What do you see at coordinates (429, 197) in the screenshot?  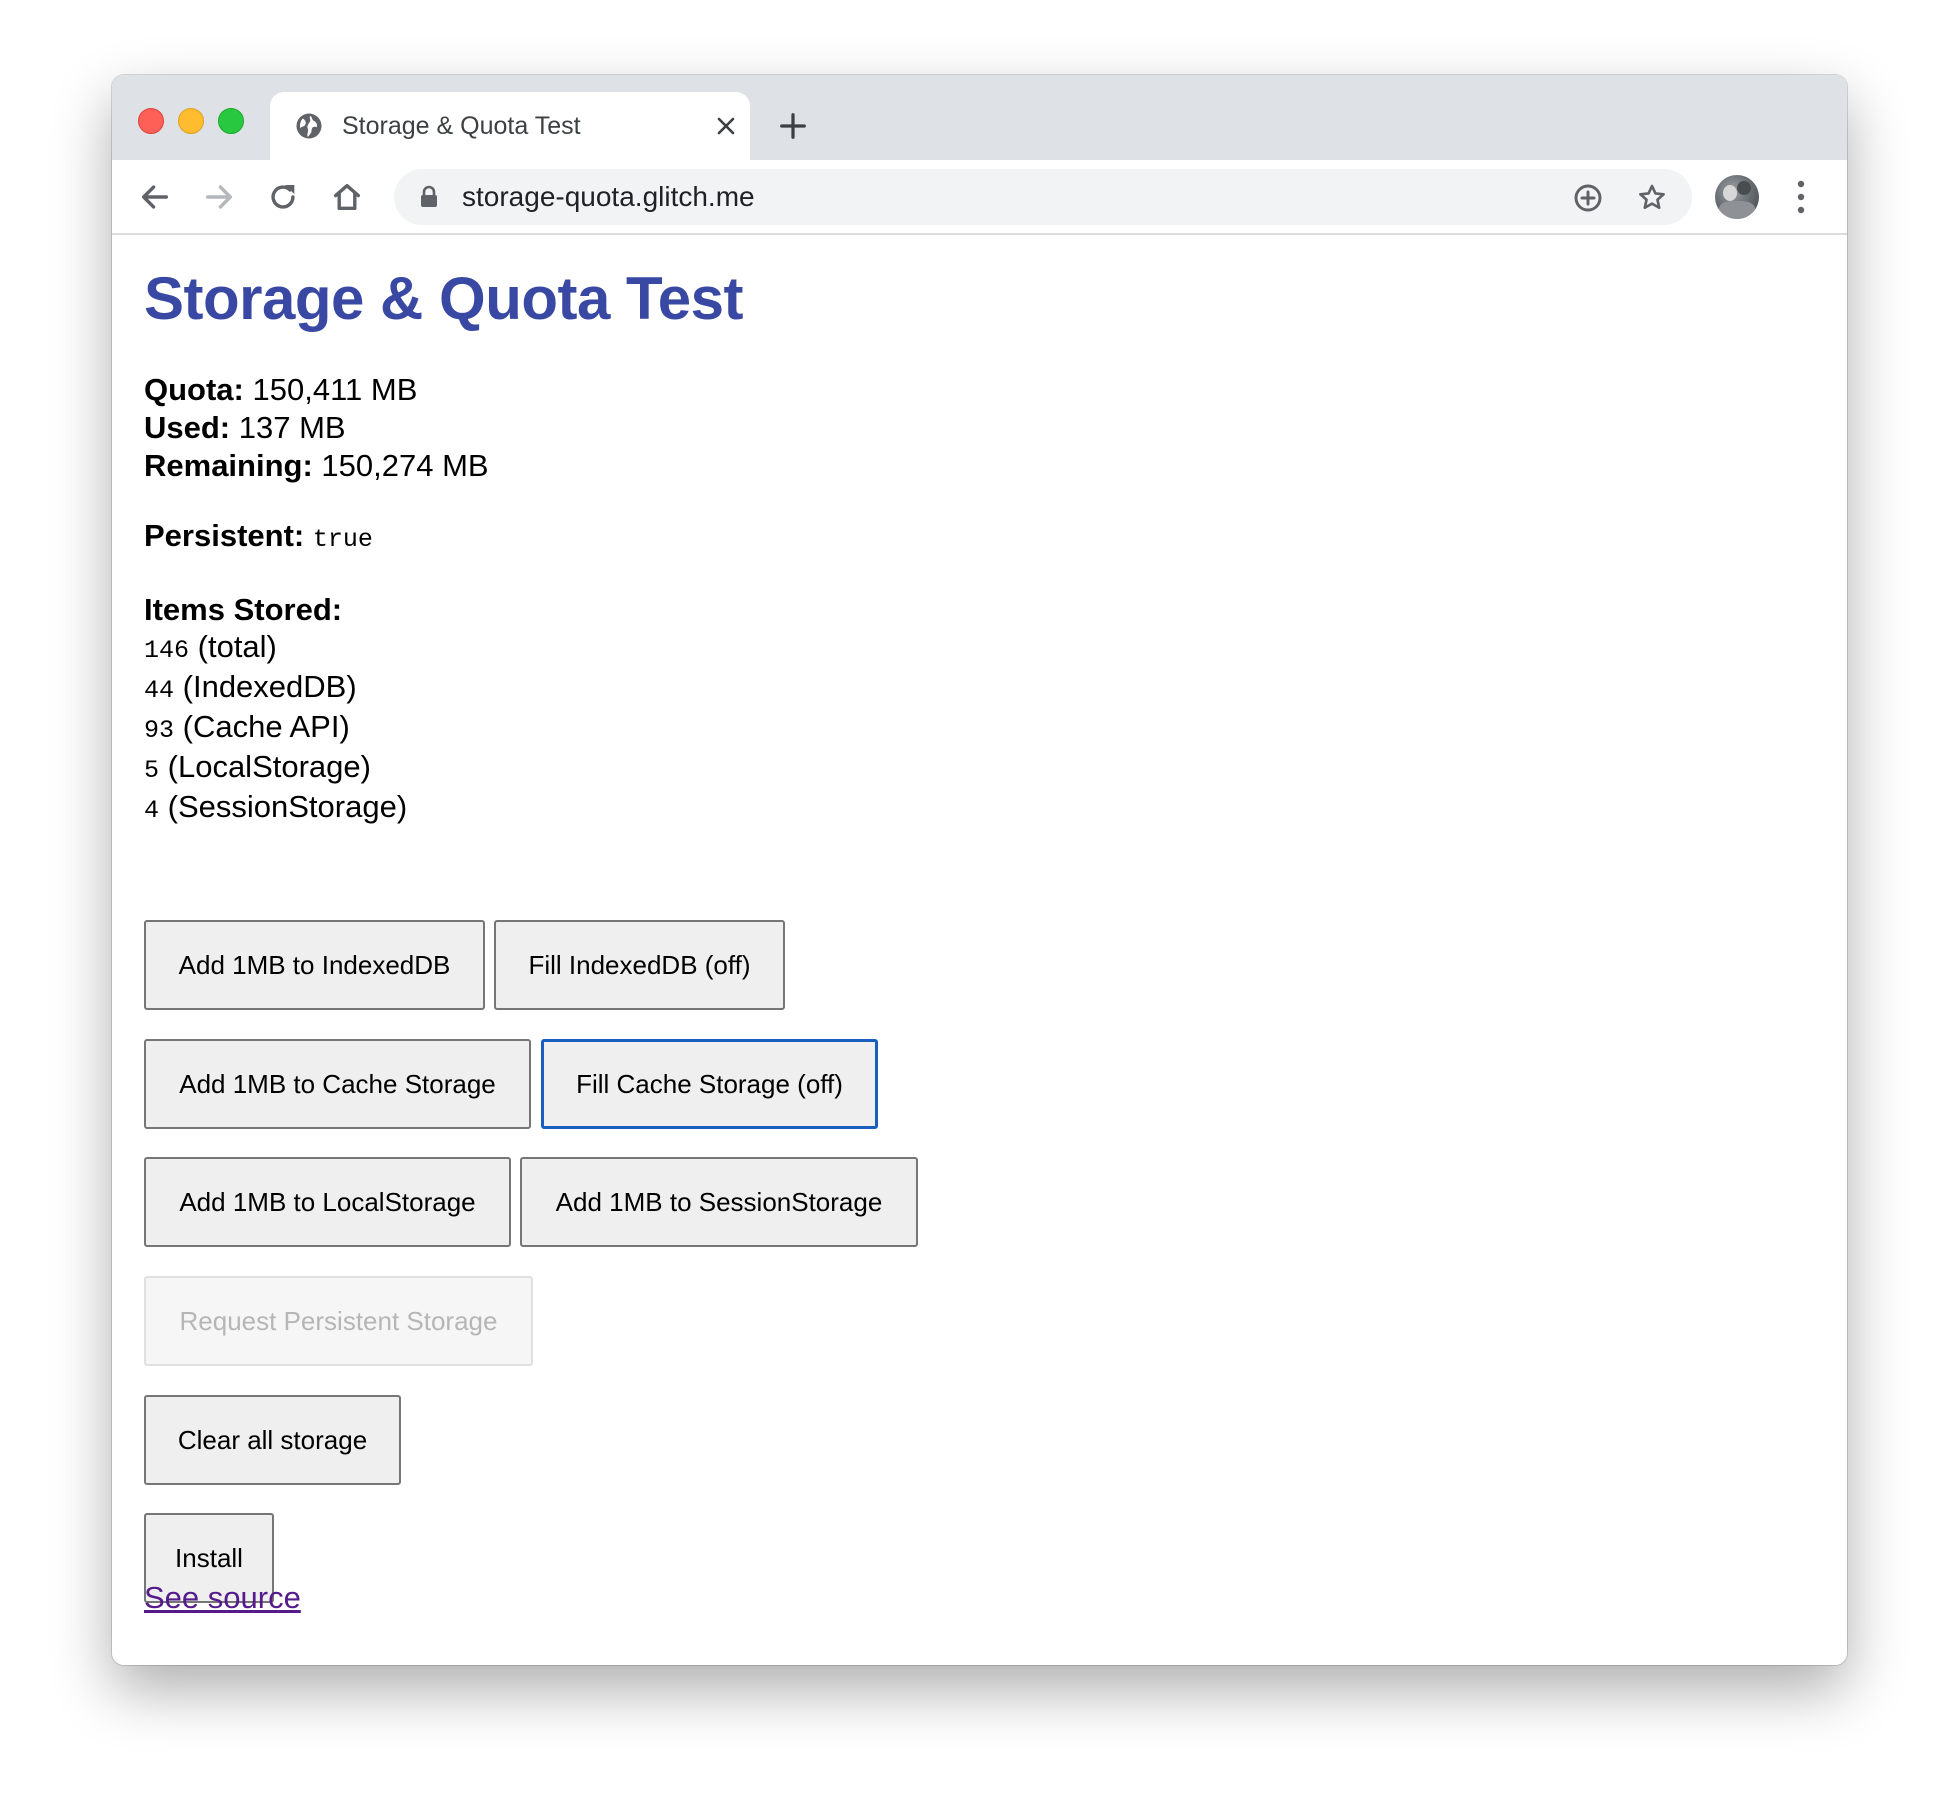 I see `lock-icon` at bounding box center [429, 197].